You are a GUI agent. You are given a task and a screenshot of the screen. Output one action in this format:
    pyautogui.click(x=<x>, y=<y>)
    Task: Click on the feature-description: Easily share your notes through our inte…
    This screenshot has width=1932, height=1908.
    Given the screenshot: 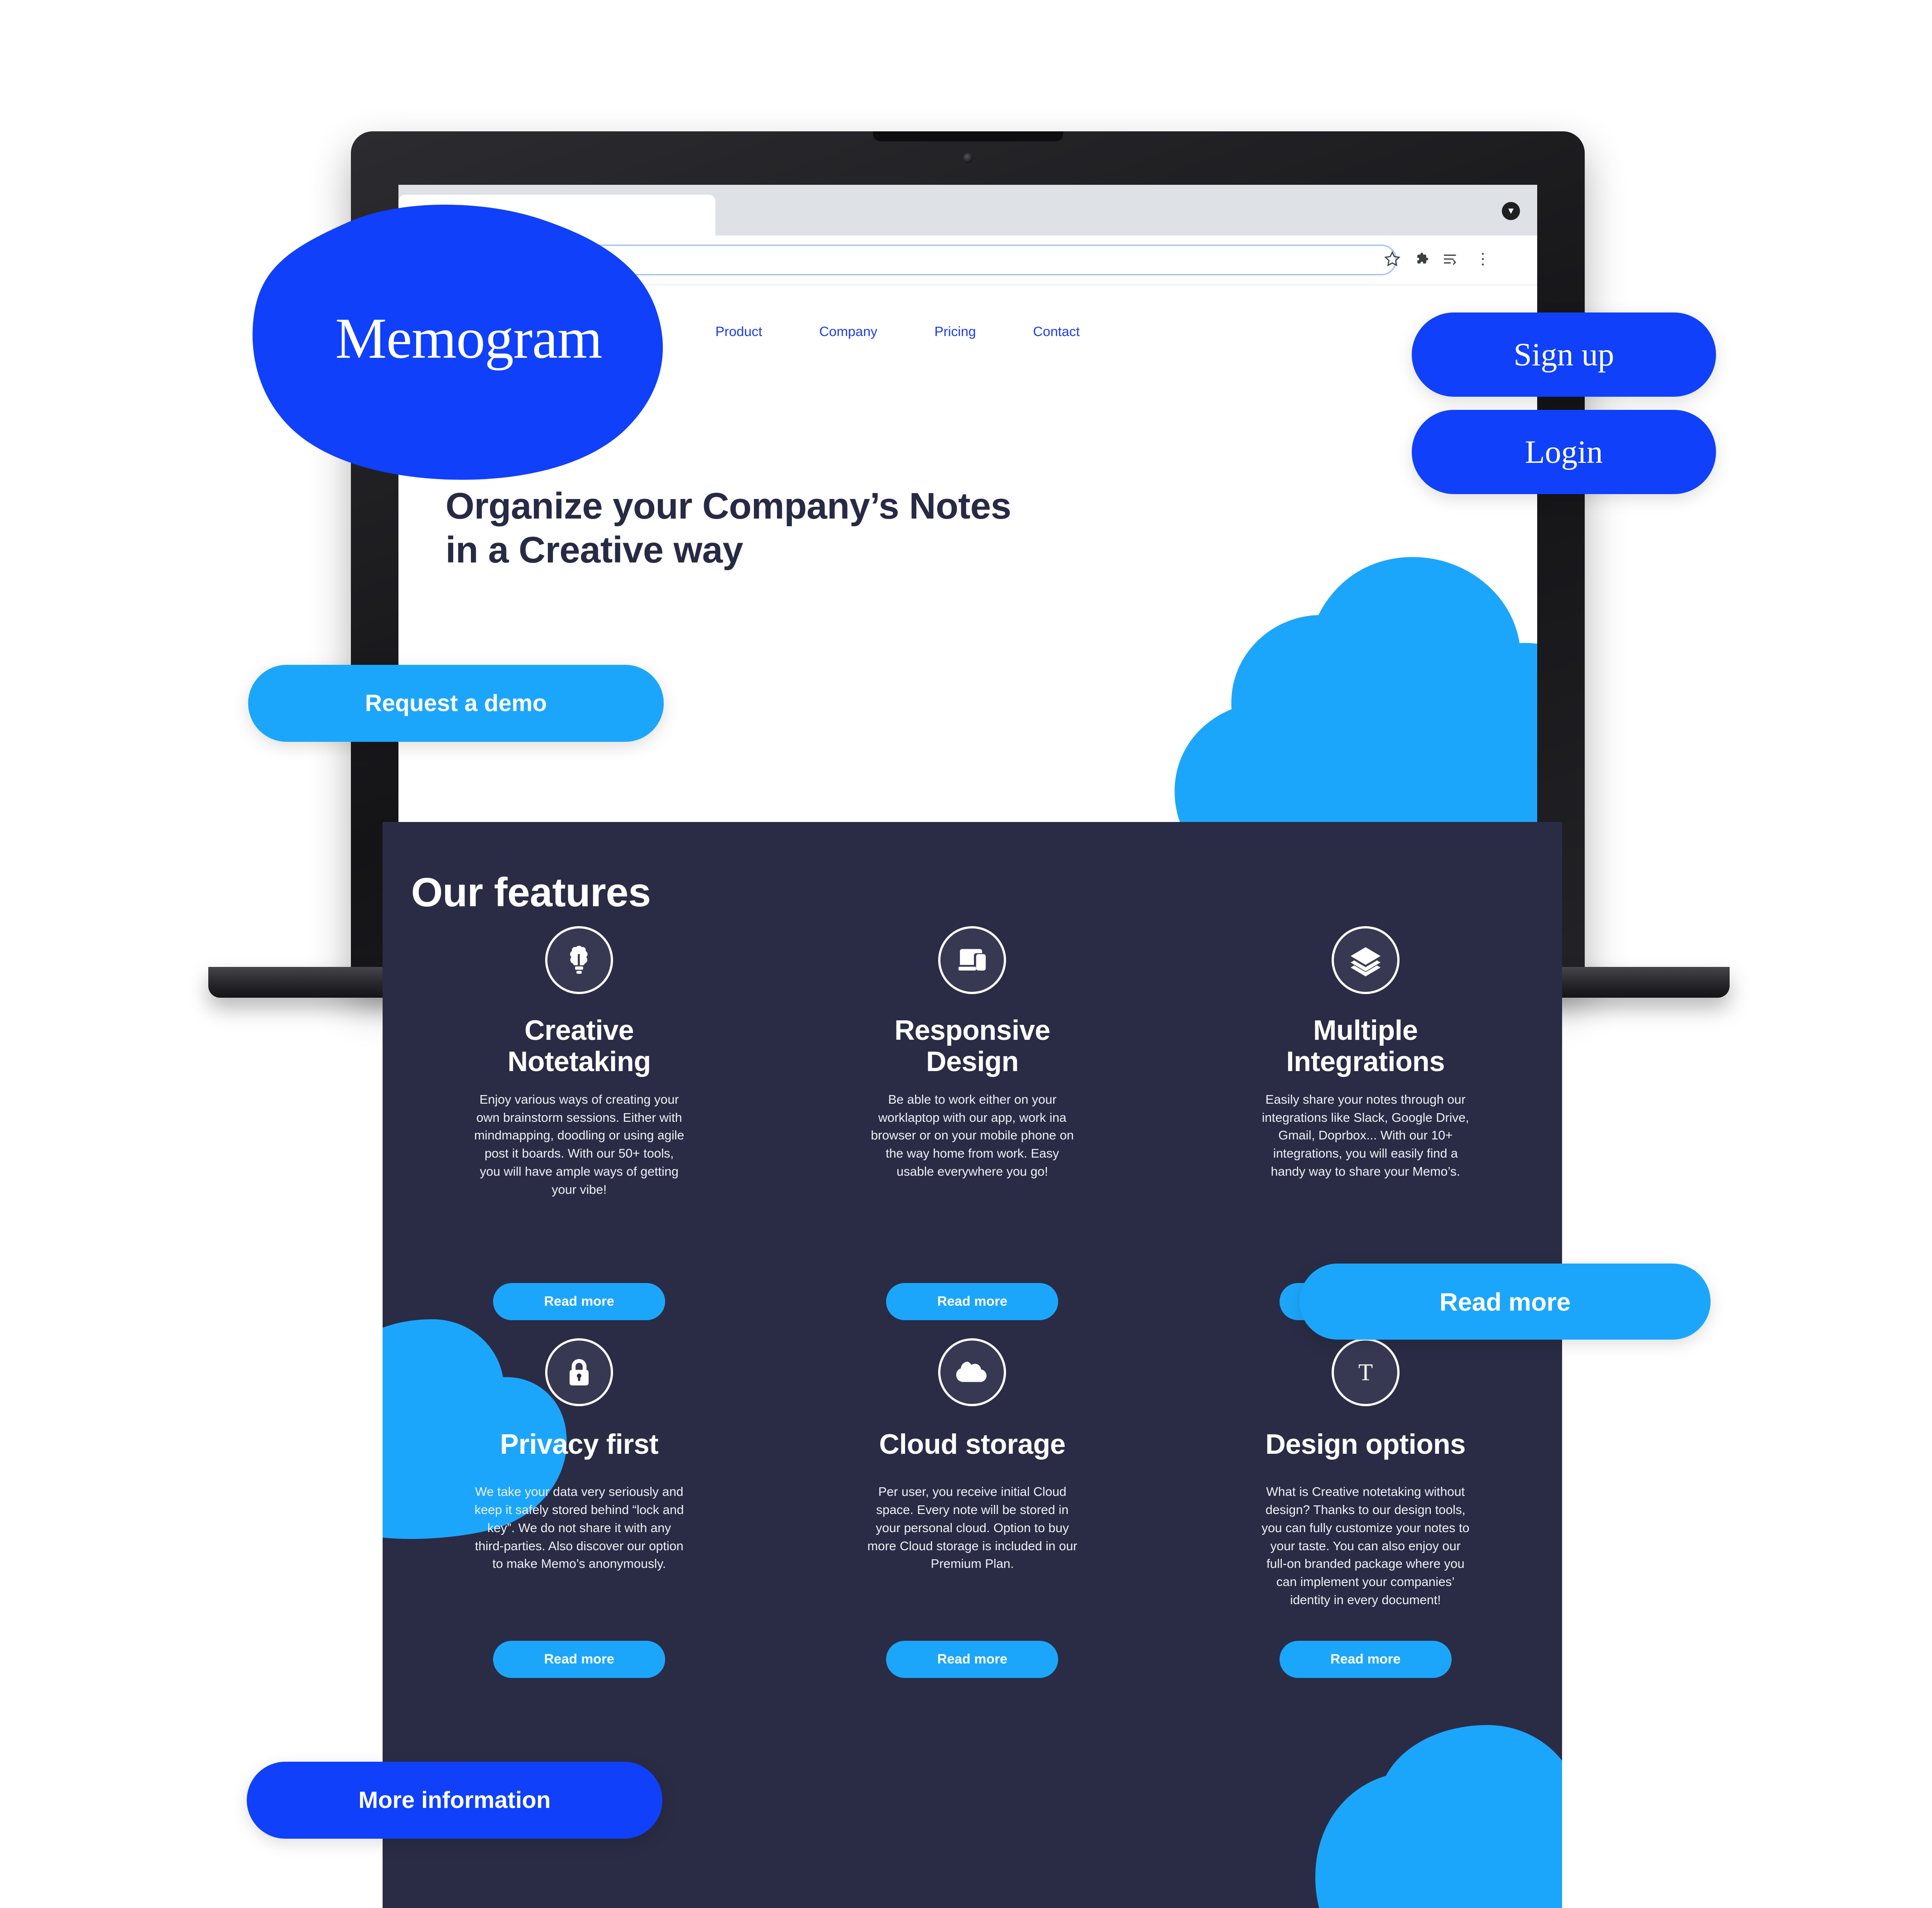 What is the action you would take?
    pyautogui.click(x=1365, y=1135)
    